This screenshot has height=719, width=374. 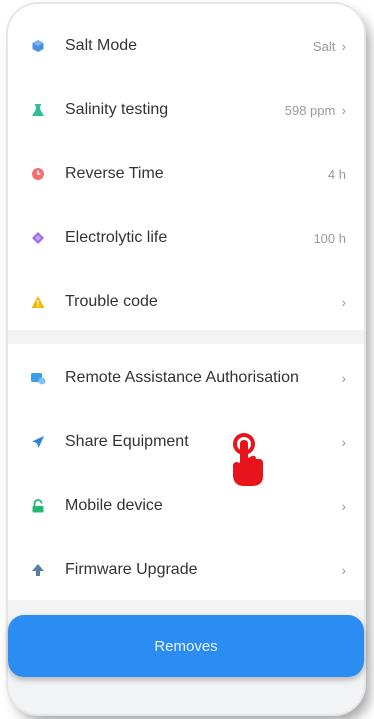 What do you see at coordinates (38, 238) in the screenshot?
I see `diamond-icon` at bounding box center [38, 238].